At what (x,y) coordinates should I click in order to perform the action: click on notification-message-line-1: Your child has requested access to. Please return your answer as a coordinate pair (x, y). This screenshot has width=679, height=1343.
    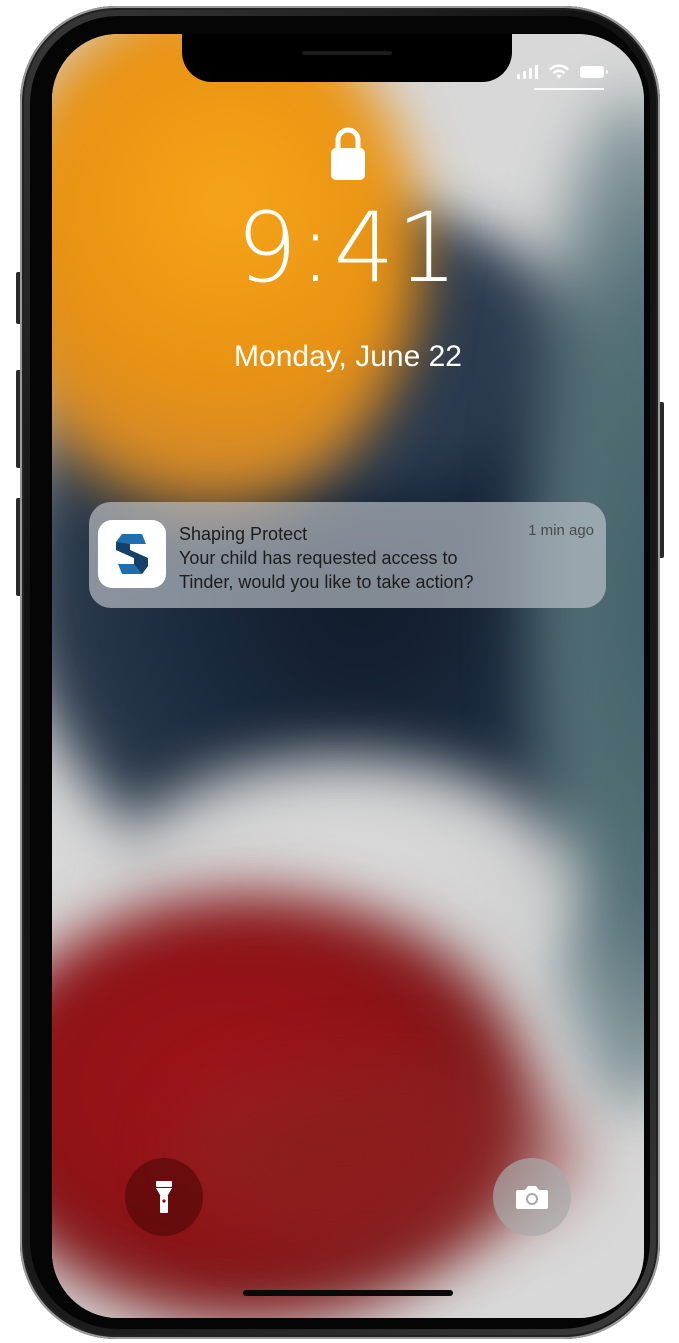
    Looking at the image, I should click on (318, 558).